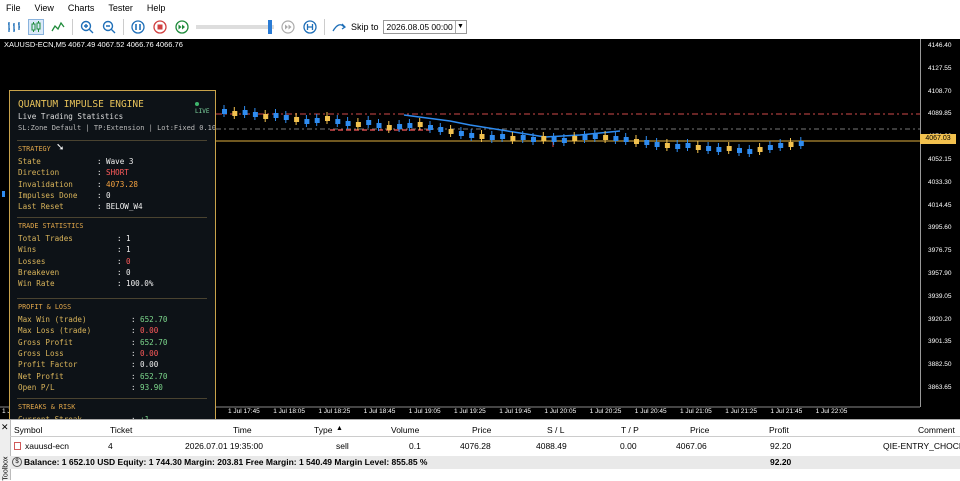 This screenshot has width=960, height=481. I want to click on menu-file: File, so click(14, 8).